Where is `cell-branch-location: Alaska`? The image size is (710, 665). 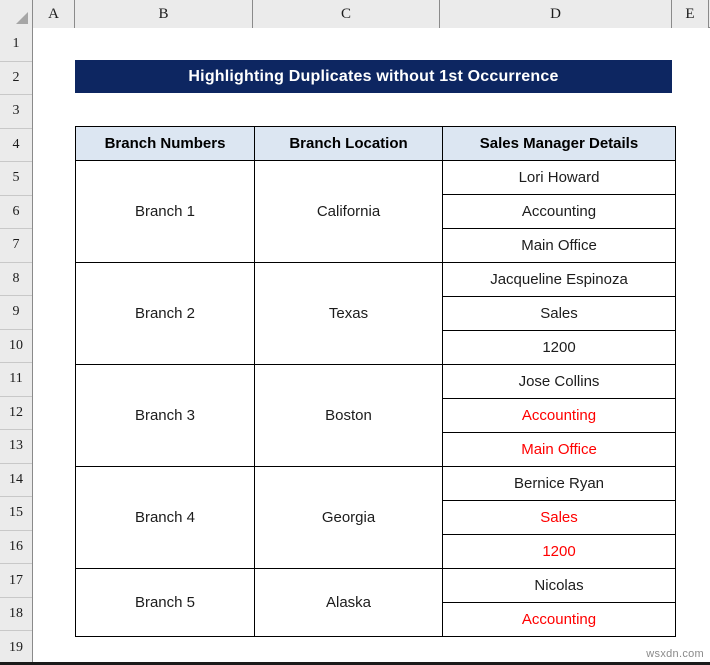
cell-branch-location: Alaska is located at coordinates (348, 602).